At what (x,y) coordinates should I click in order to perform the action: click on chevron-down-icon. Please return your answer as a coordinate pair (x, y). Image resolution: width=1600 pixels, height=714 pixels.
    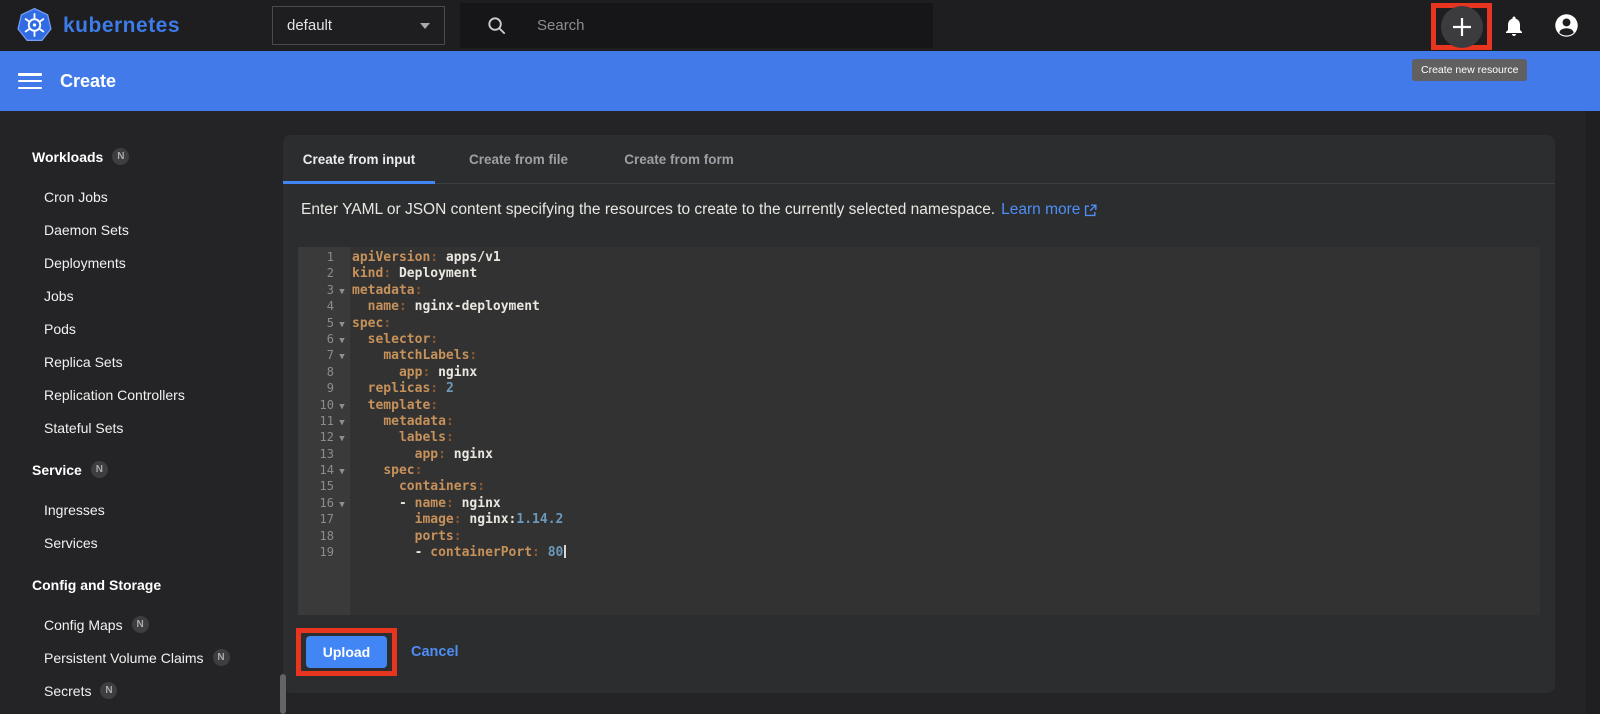
    Looking at the image, I should click on (425, 25).